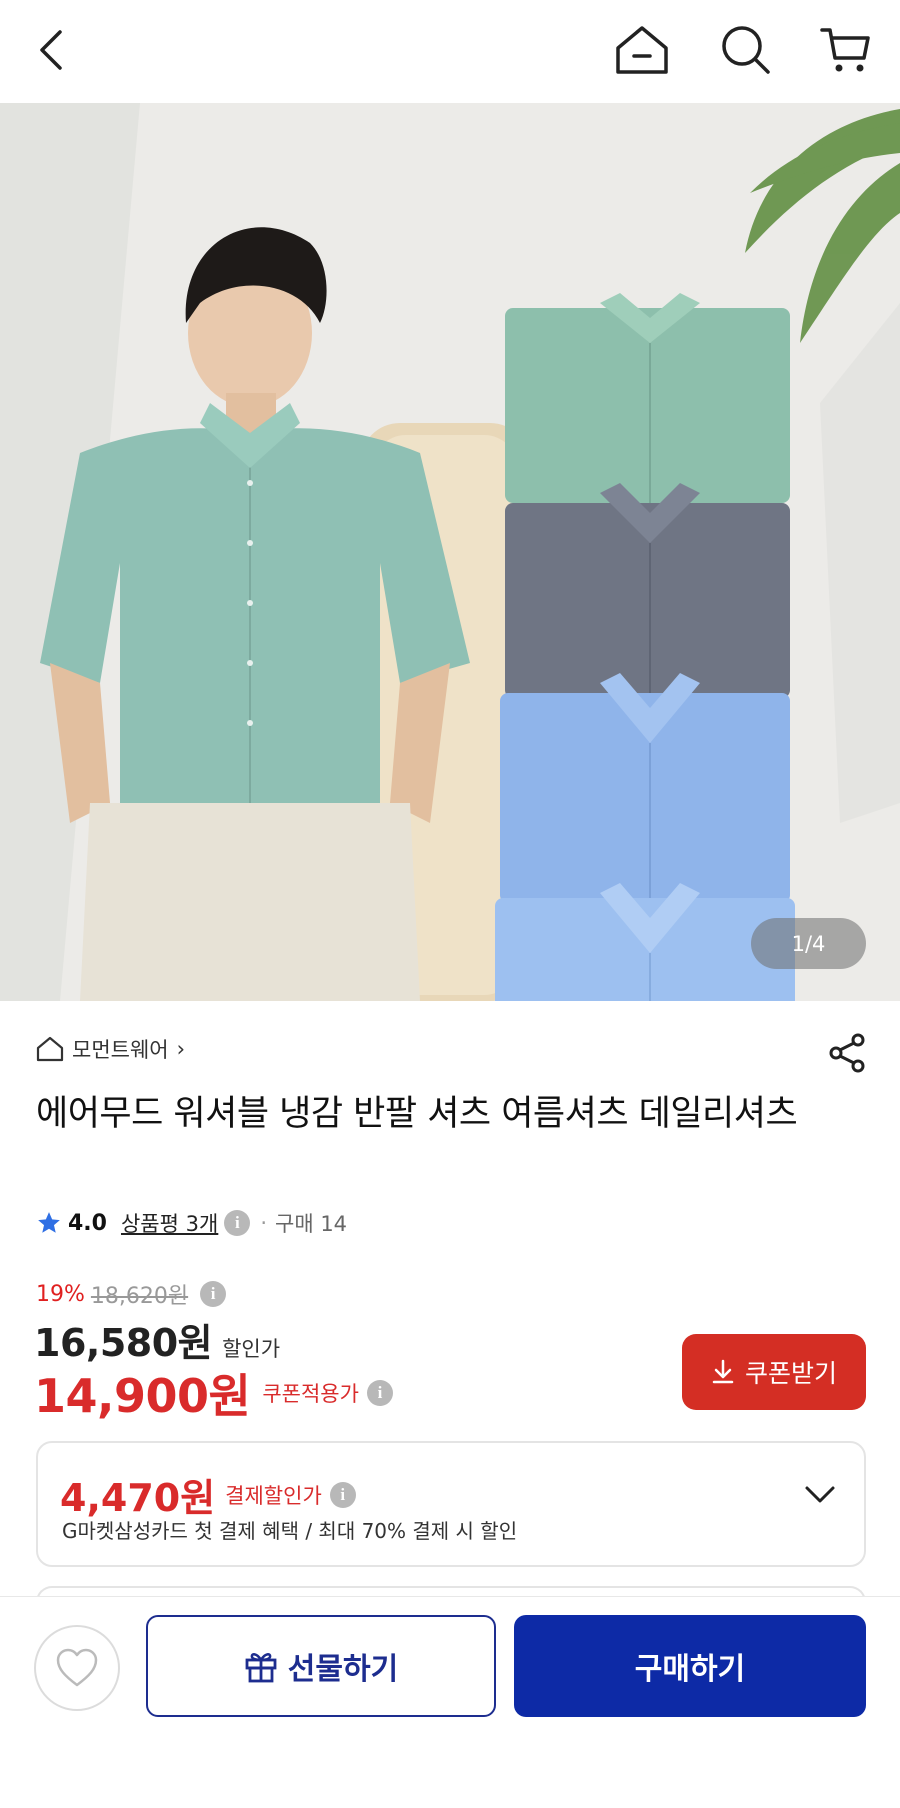 The height and width of the screenshot is (1808, 900). What do you see at coordinates (273, 1495) in the screenshot?
I see `payment-discount-label: 결제할인가` at bounding box center [273, 1495].